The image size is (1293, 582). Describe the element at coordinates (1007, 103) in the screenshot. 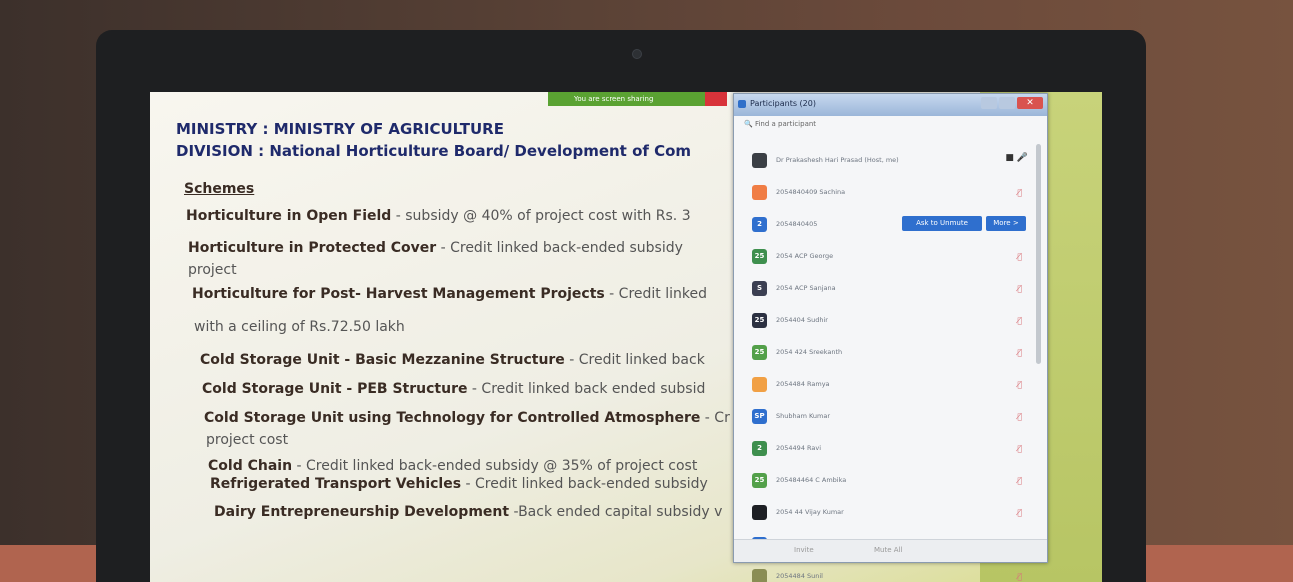

I see `maximize-button` at that location.